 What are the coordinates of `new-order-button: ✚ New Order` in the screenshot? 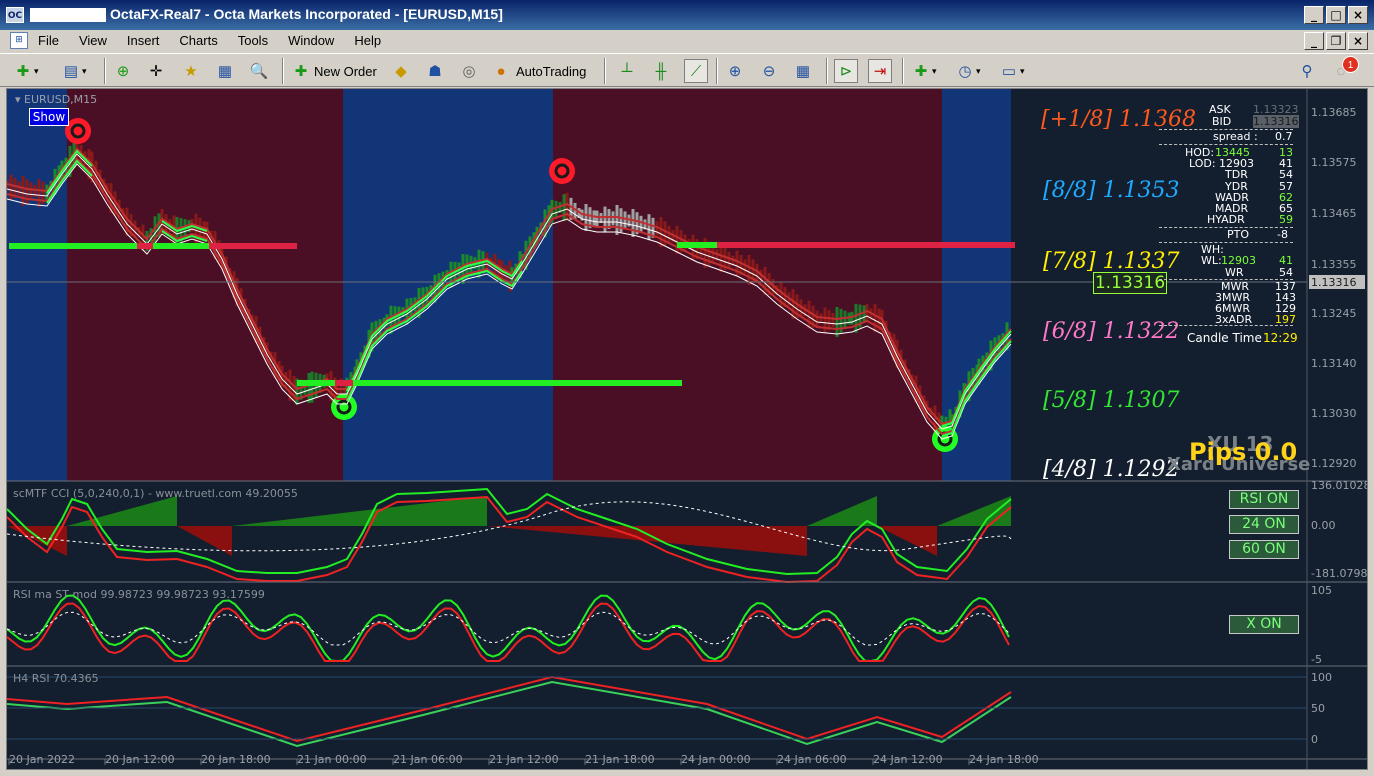 It's located at (333, 71).